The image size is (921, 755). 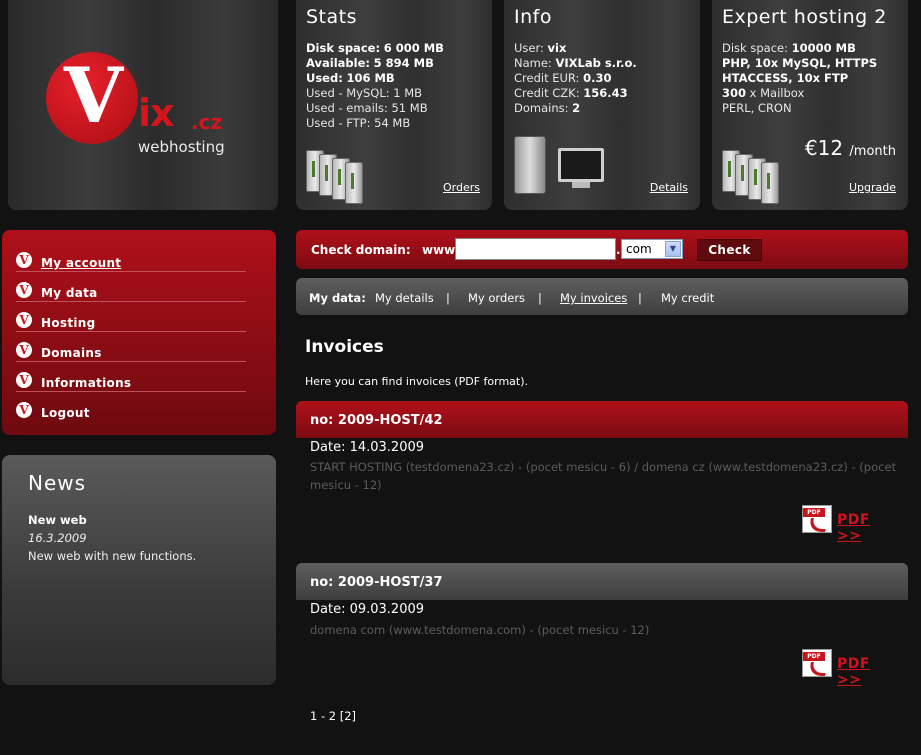 What do you see at coordinates (57, 520) in the screenshot?
I see `news-headline: New web` at bounding box center [57, 520].